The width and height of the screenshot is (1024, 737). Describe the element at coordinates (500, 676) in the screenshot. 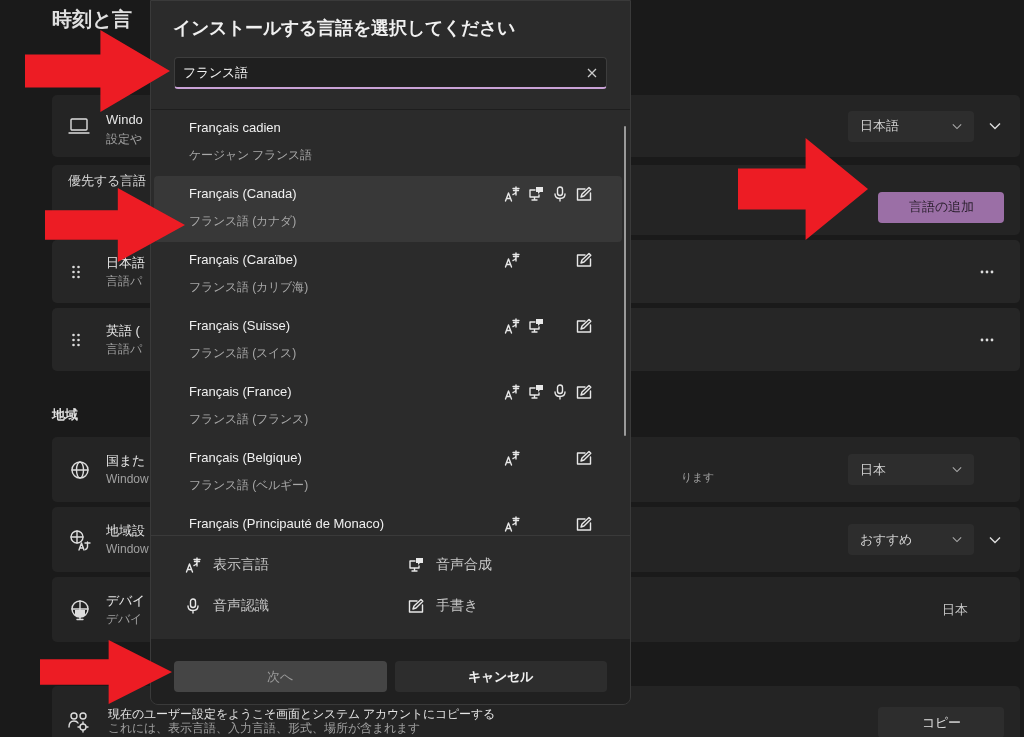

I see `dialog-button: キャンセル` at that location.